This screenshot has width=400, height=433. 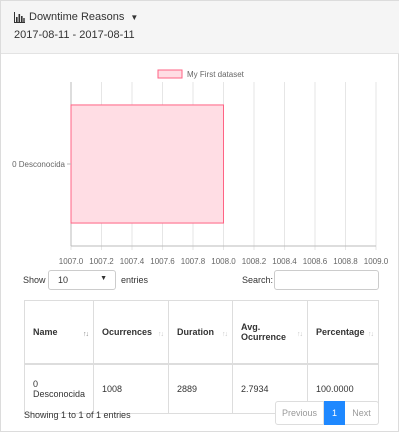 I want to click on cell-ocurrences: 1008, so click(x=131, y=388).